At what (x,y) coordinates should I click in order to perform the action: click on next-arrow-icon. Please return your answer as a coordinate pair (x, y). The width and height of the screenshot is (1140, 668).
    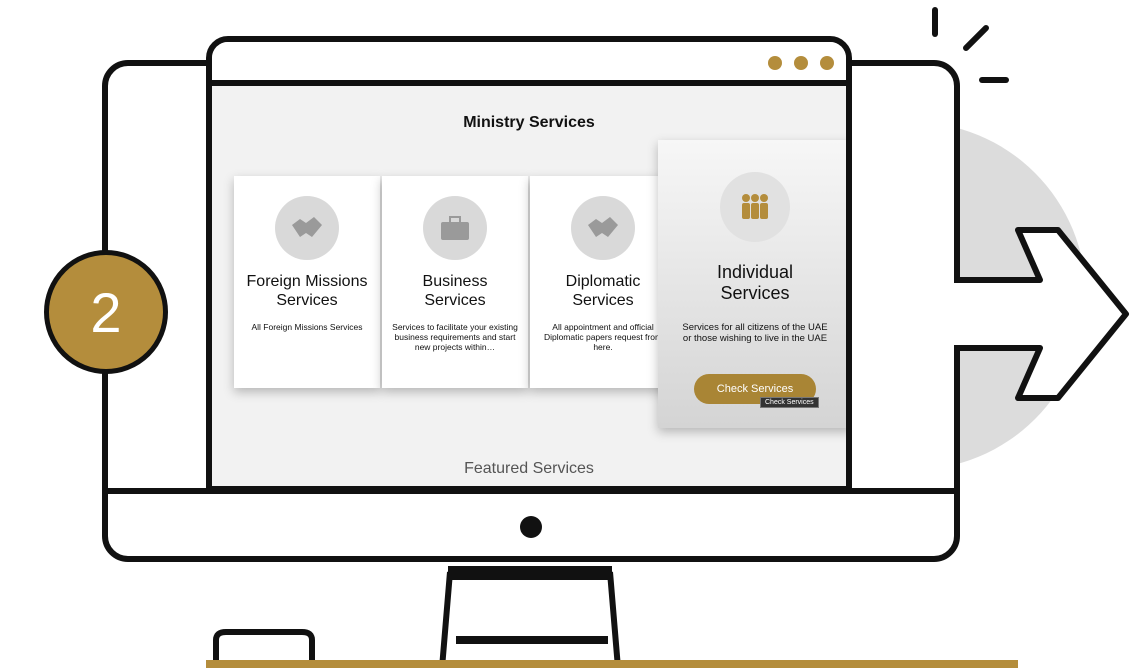
    Looking at the image, I should click on (1041, 314).